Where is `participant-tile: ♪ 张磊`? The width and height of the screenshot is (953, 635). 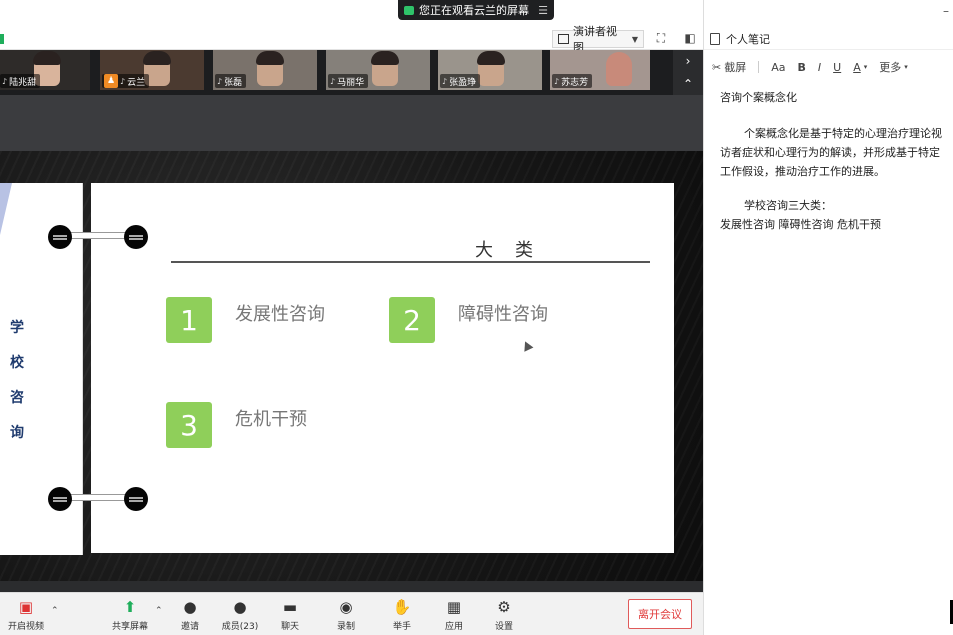
participant-tile: ♪ 张磊 is located at coordinates (265, 70).